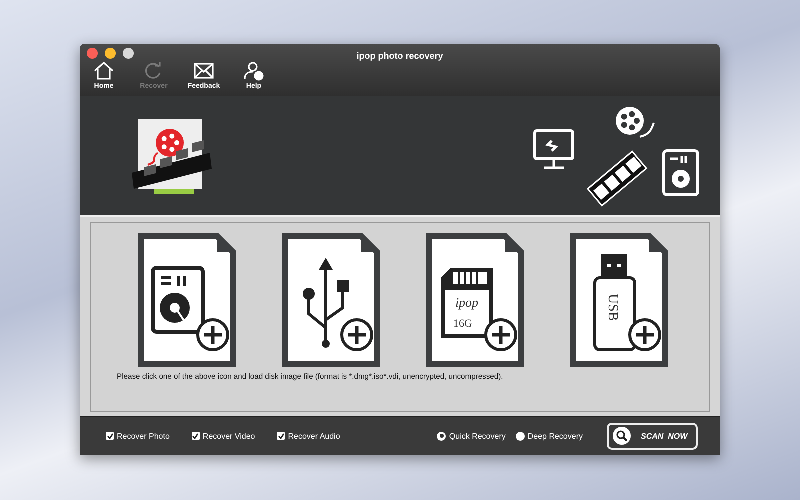 The image size is (800, 500). What do you see at coordinates (477, 436) in the screenshot?
I see `radio-label: Quick Recovery` at bounding box center [477, 436].